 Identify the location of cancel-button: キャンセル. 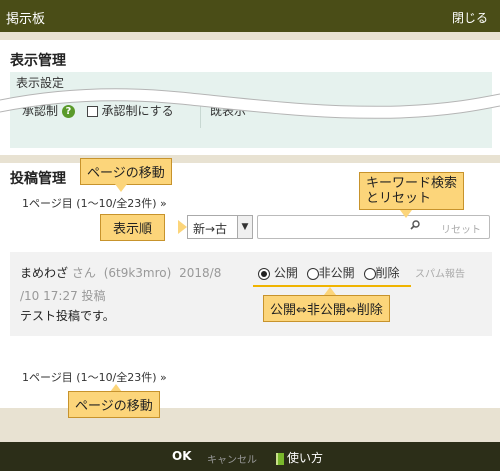
(232, 458).